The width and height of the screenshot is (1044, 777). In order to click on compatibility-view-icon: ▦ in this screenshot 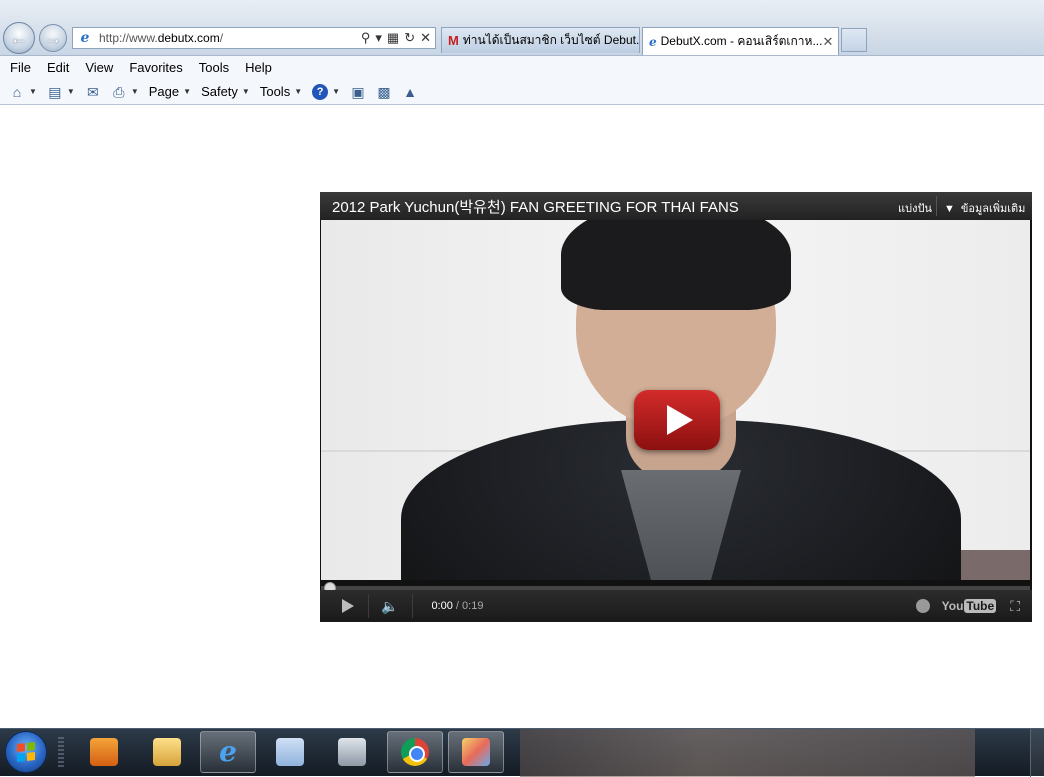, I will do `click(393, 38)`.